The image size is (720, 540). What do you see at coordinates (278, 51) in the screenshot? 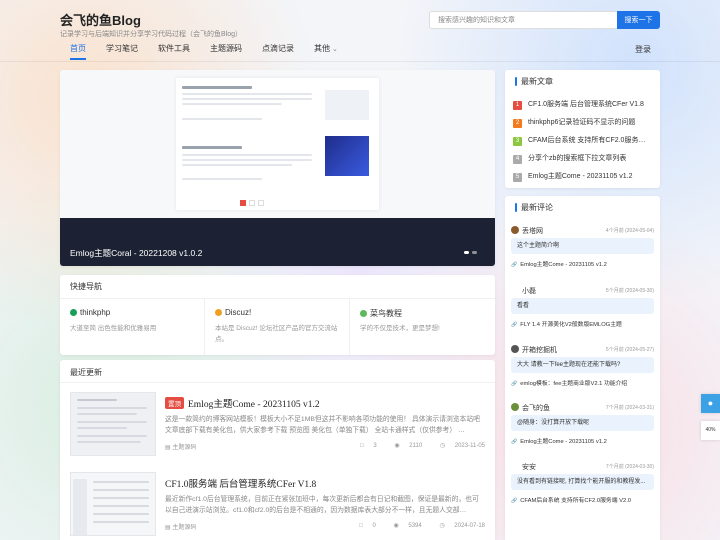
I see `nav-item-records: 点滴记录` at bounding box center [278, 51].